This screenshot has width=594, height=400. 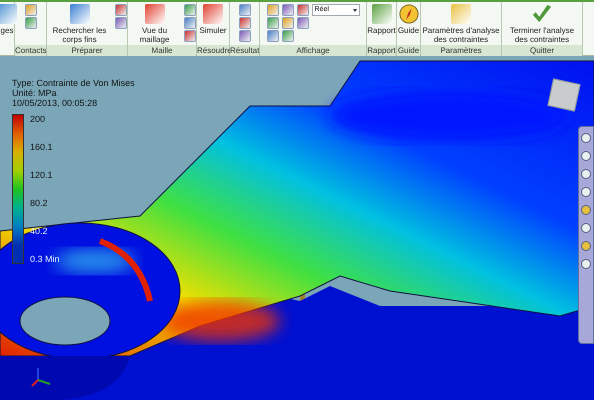 I want to click on group-label: Paramètres, so click(x=461, y=50).